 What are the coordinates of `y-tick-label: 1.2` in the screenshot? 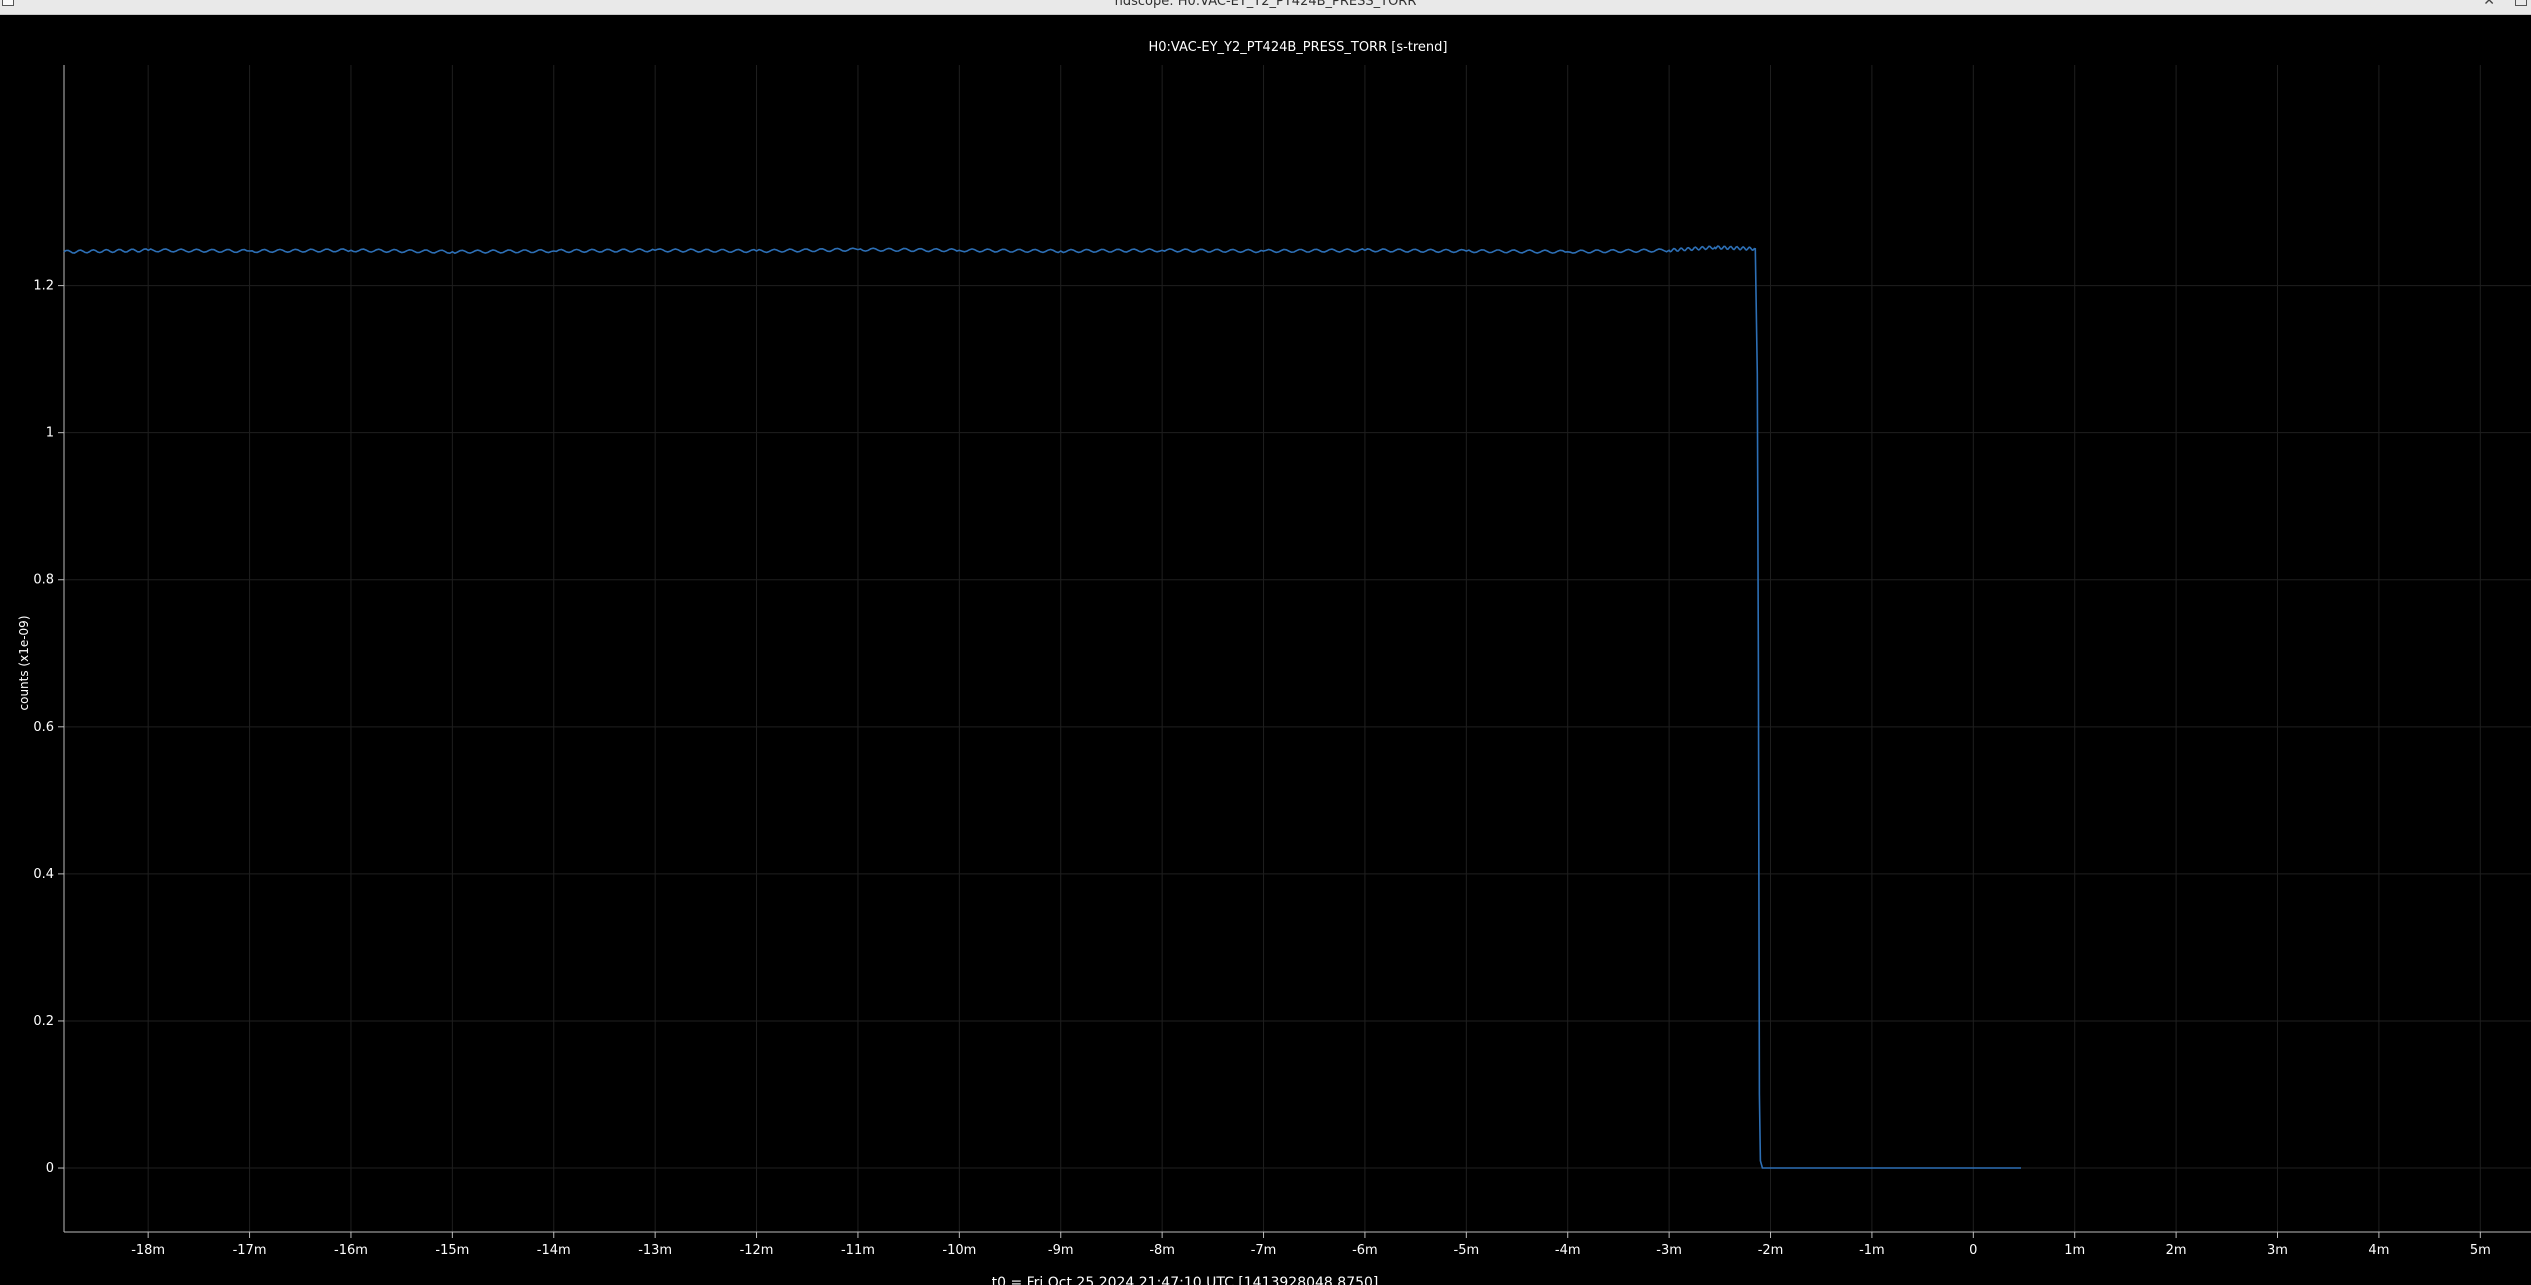 It's located at (43, 286).